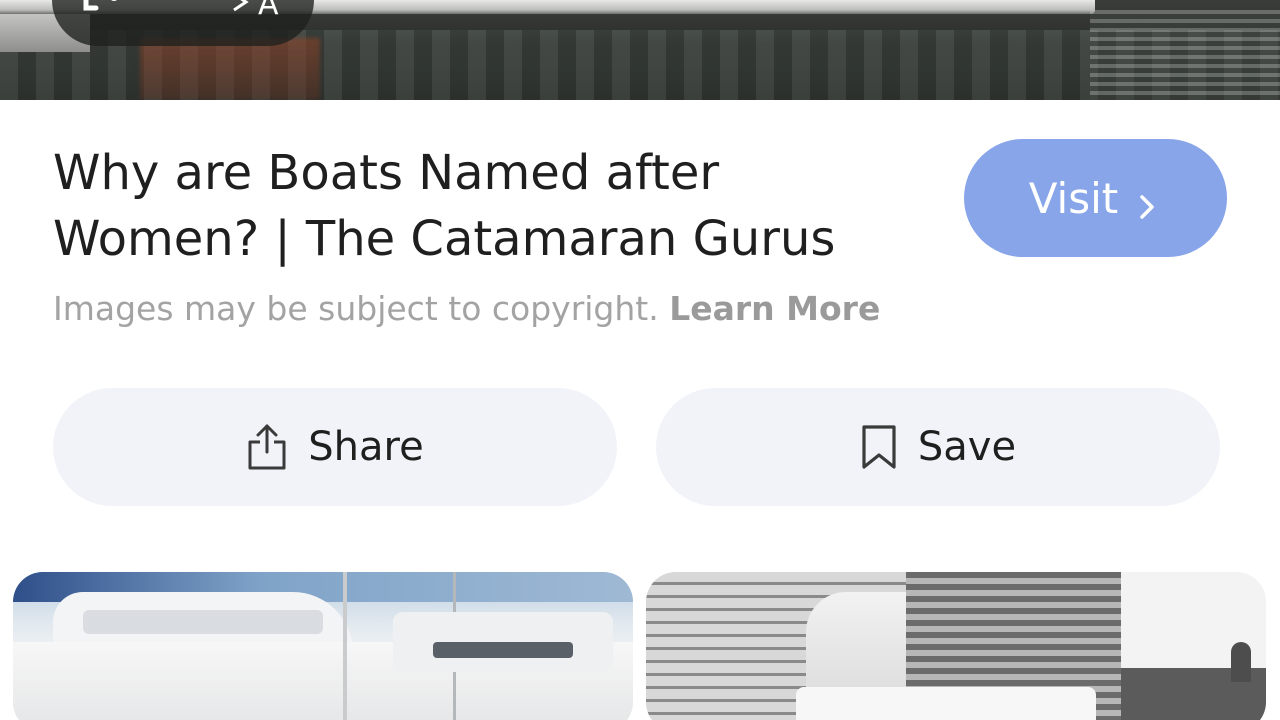  What do you see at coordinates (879, 447) in the screenshot?
I see `bookmark-icon` at bounding box center [879, 447].